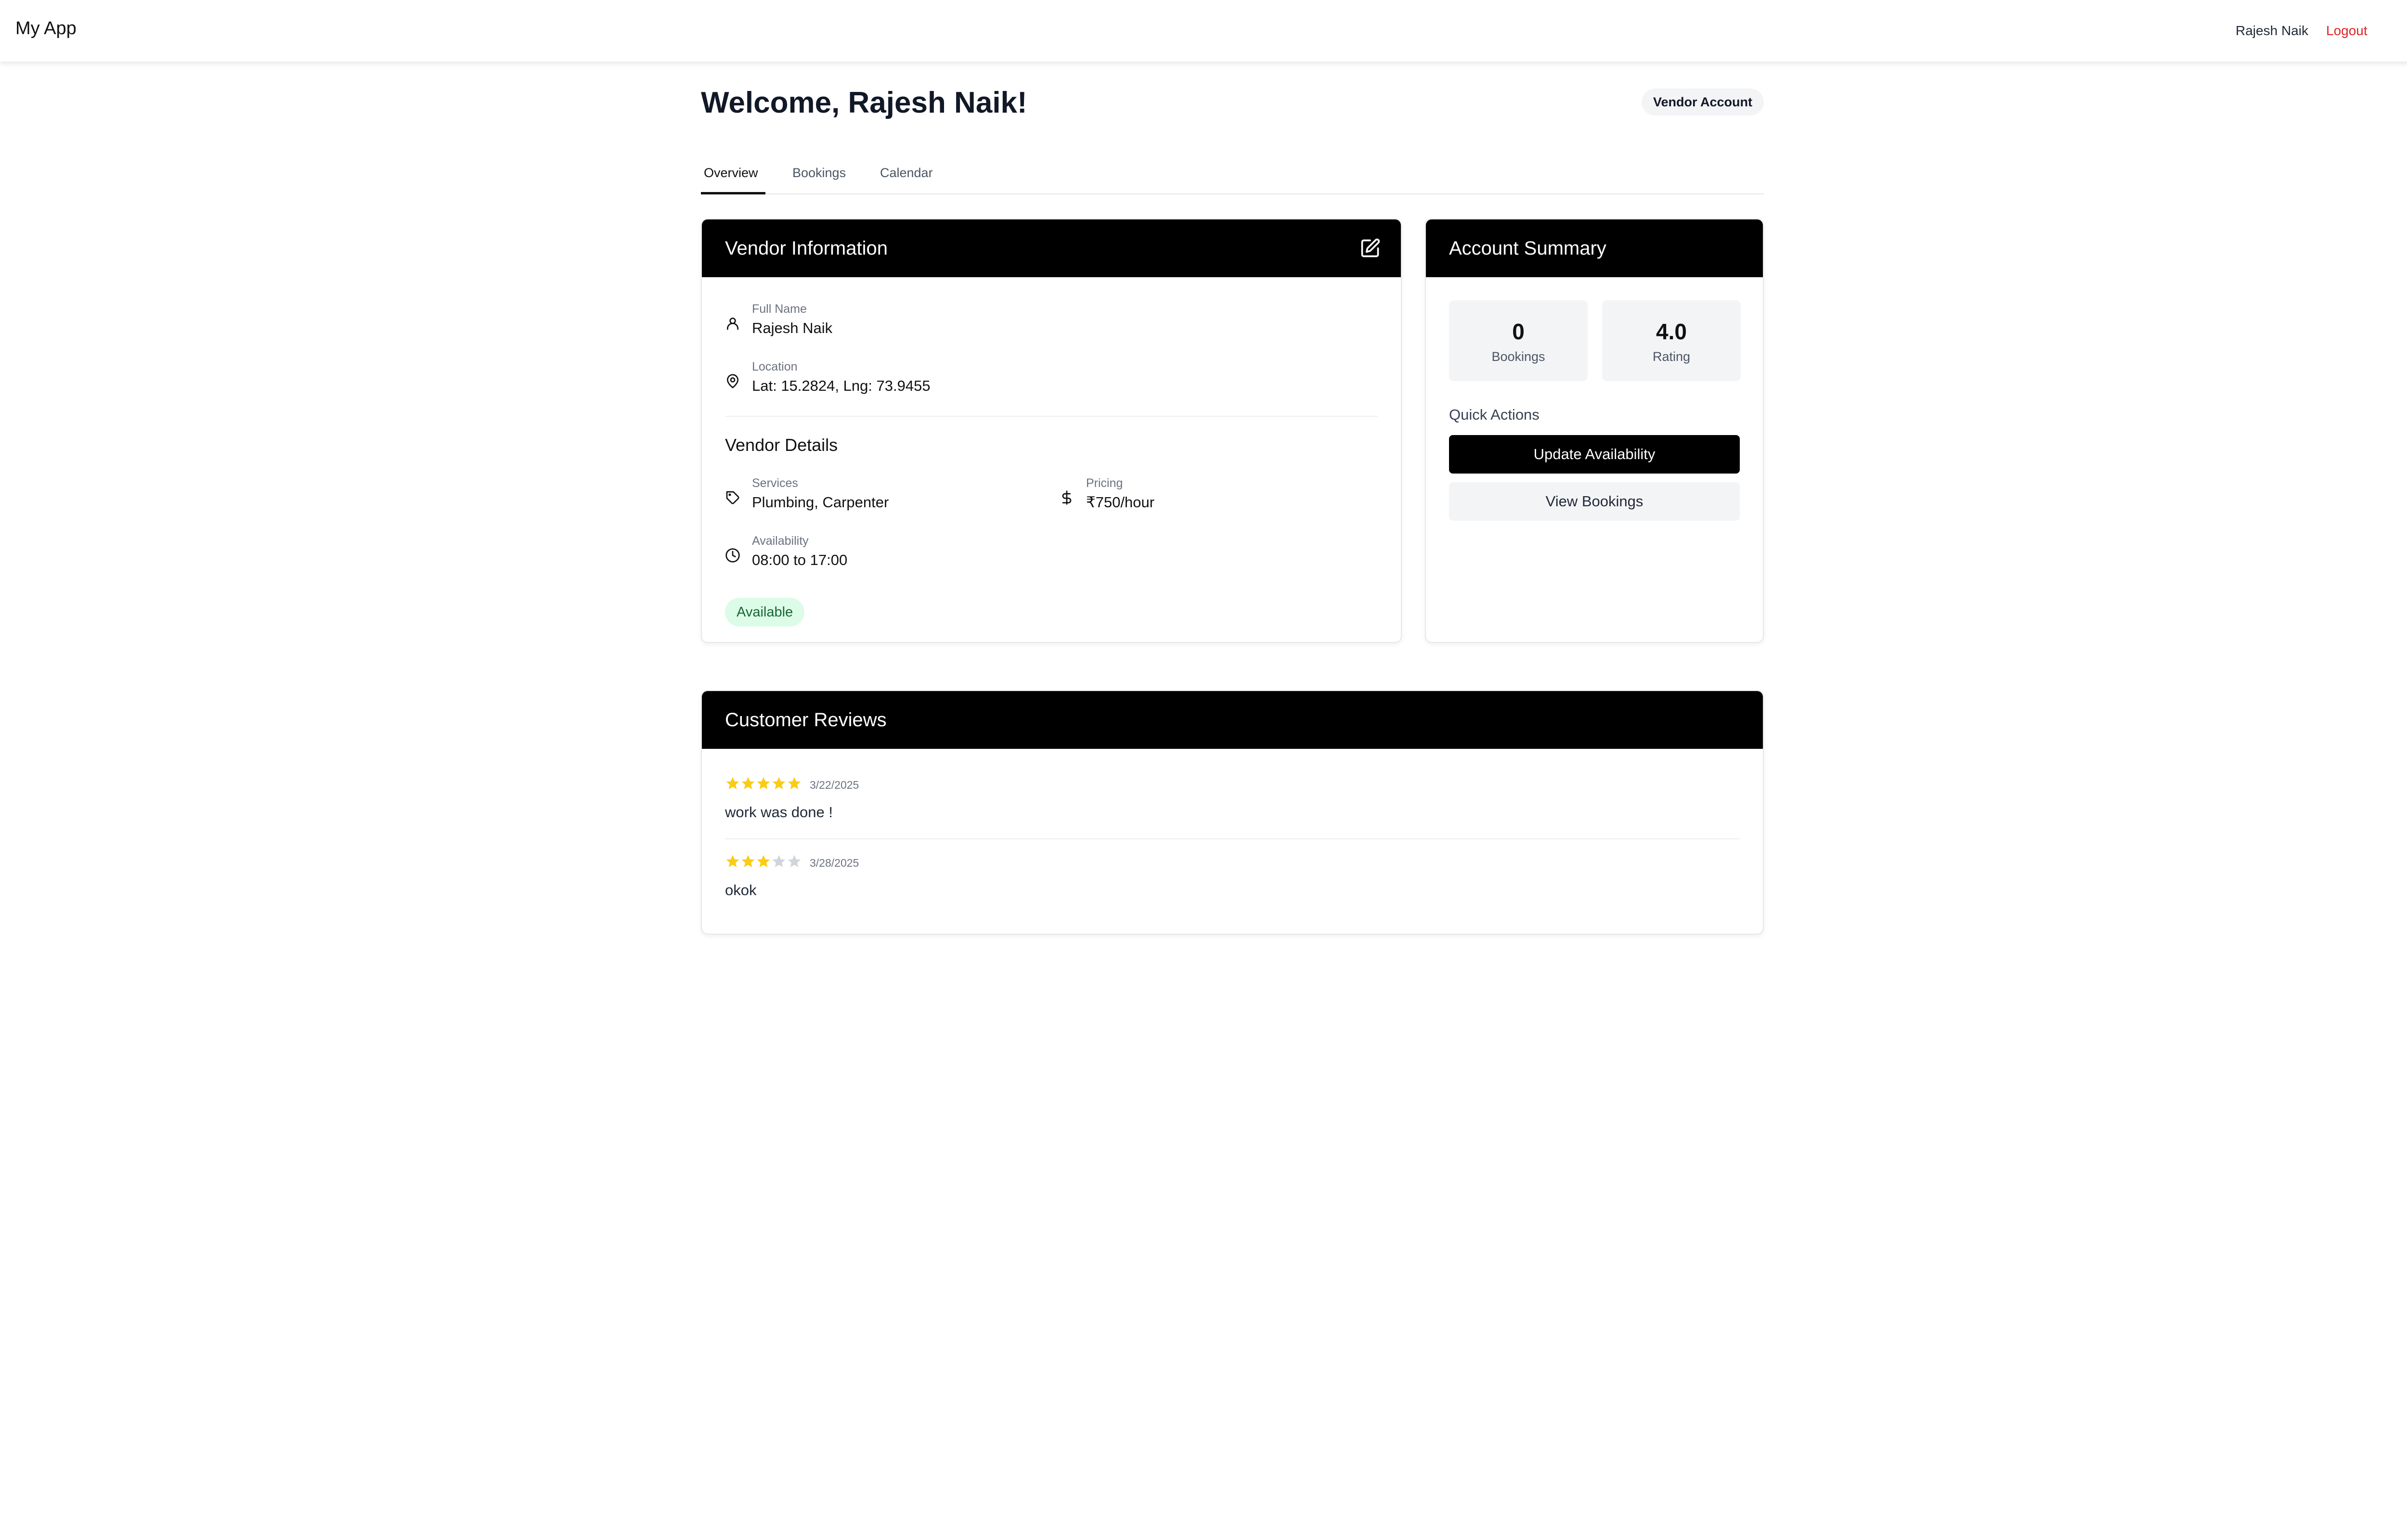  What do you see at coordinates (1104, 483) in the screenshot?
I see `pricing-label: Pricing` at bounding box center [1104, 483].